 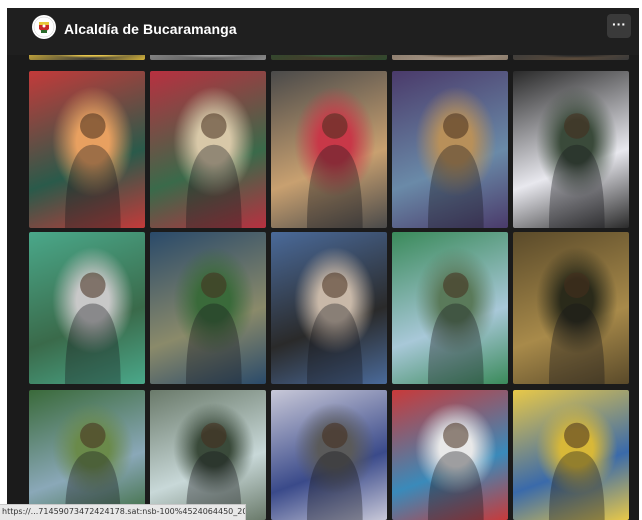 I want to click on photo-singer-drum, so click(x=208, y=149).